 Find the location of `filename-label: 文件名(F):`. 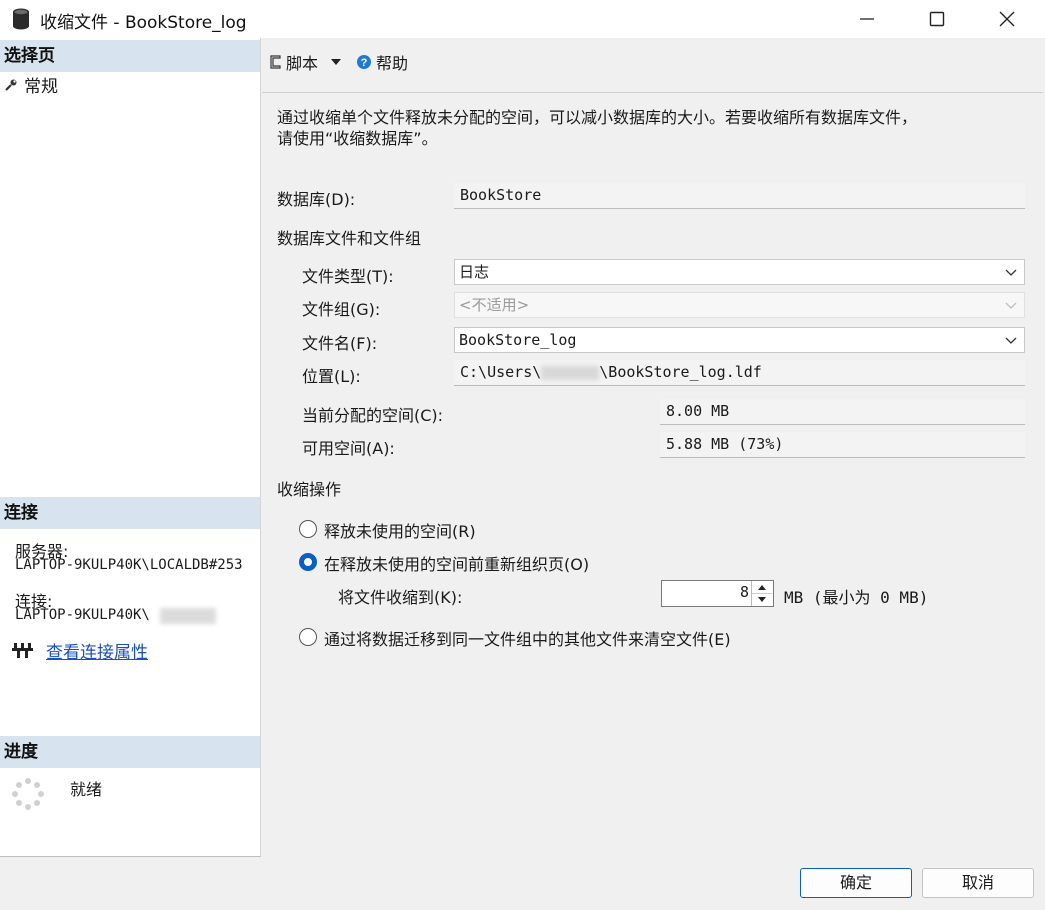

filename-label: 文件名(F): is located at coordinates (340, 343).